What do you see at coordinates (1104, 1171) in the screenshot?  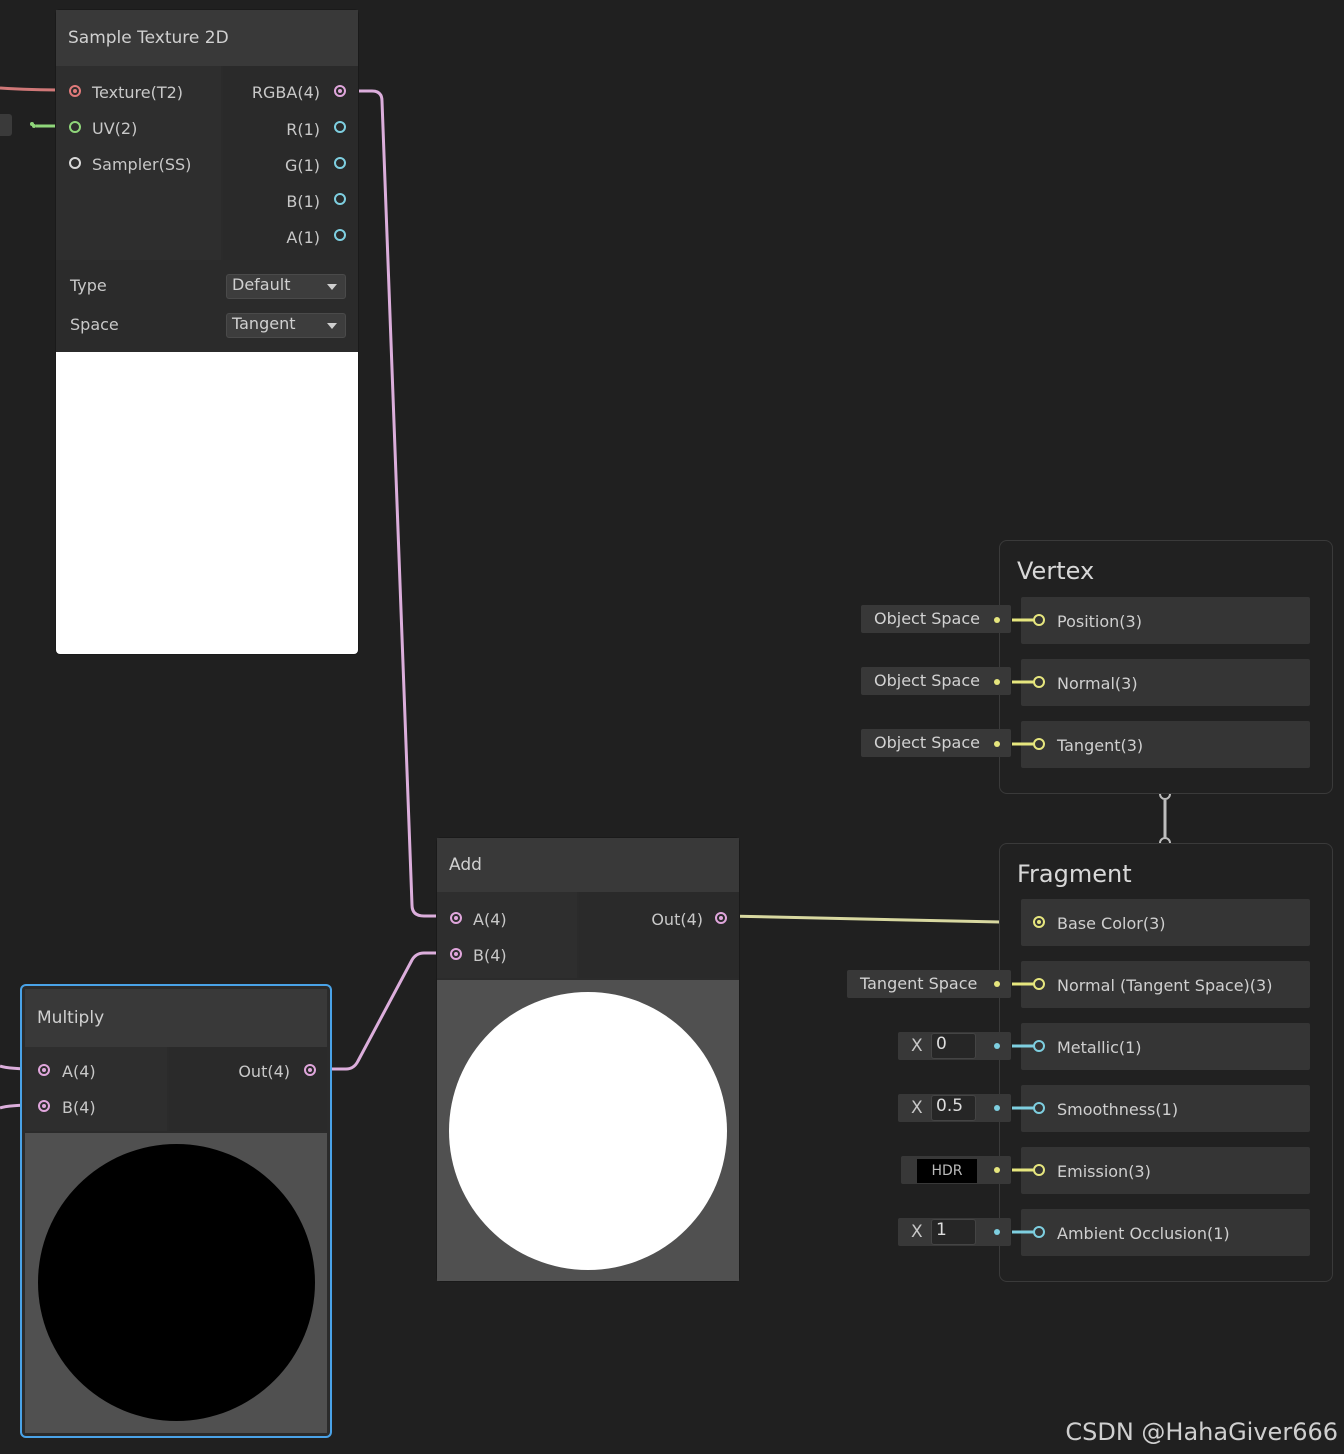 I see `slot-label-emission: Emission(3)` at bounding box center [1104, 1171].